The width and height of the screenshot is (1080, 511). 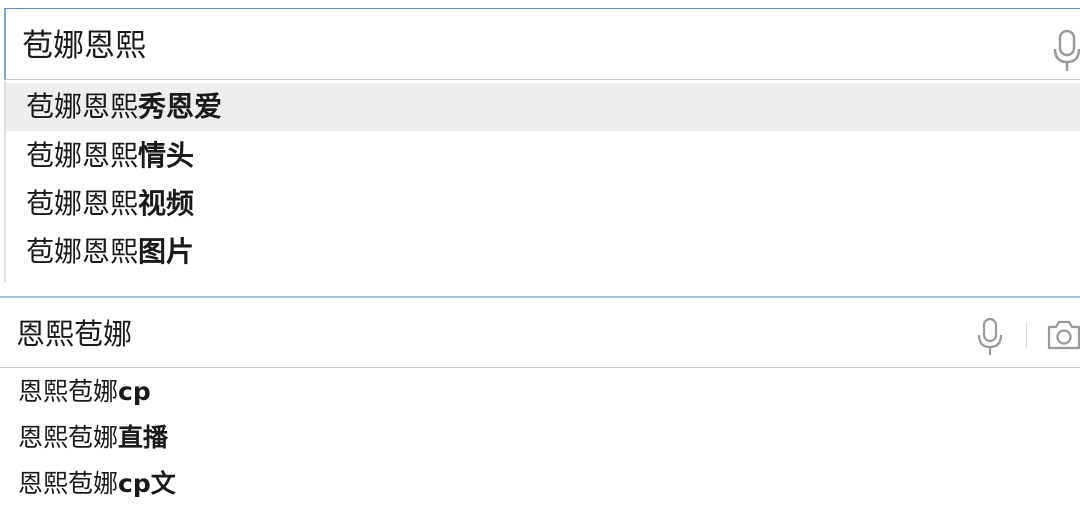 I want to click on search-box-2: 恩熙苞娜, so click(x=540, y=332).